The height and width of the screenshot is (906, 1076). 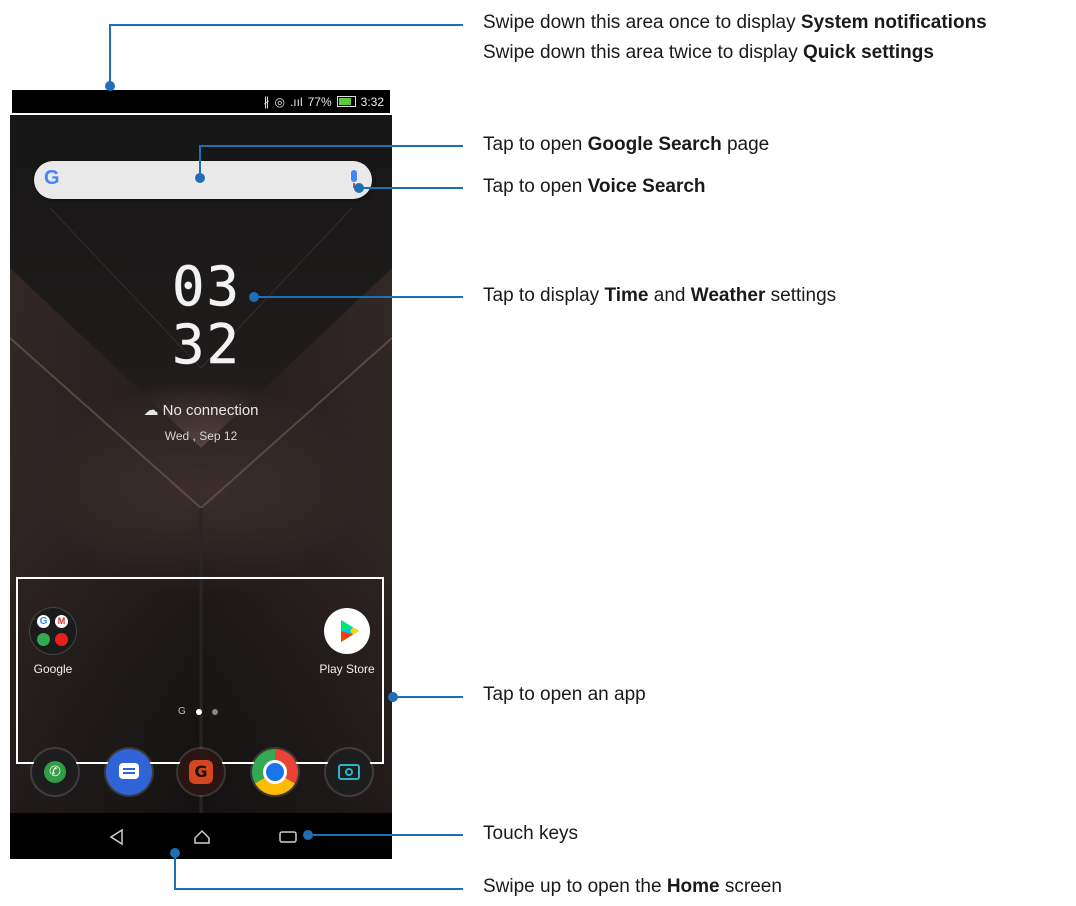 What do you see at coordinates (151, 410) in the screenshot?
I see `cloud-icon: ☁` at bounding box center [151, 410].